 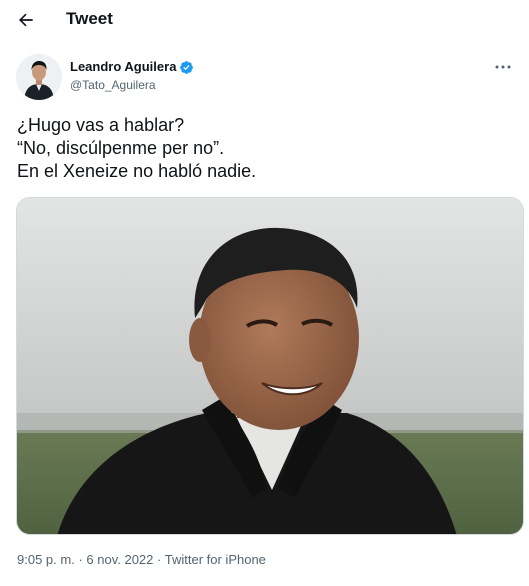 What do you see at coordinates (46, 559) in the screenshot?
I see `tweet-time: 9:05 p. m.` at bounding box center [46, 559].